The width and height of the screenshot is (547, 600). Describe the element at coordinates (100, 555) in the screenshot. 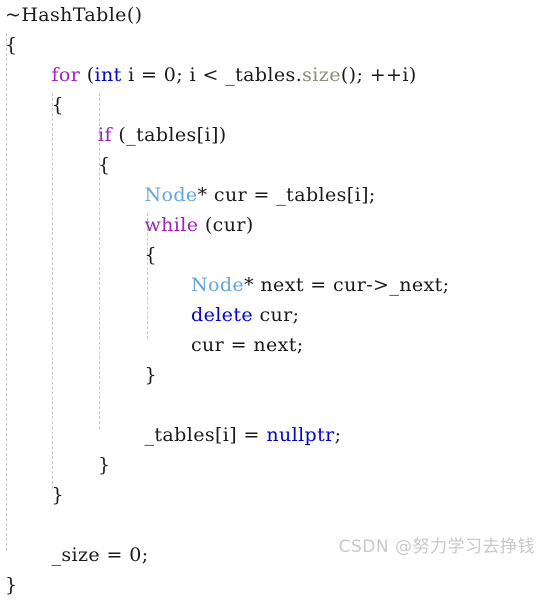

I see `token-plain: _size = 0;` at that location.